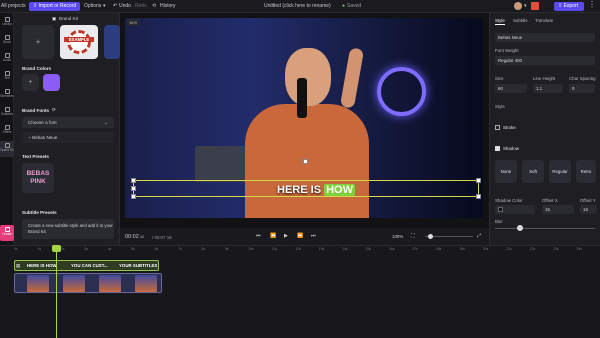 The height and width of the screenshot is (338, 600). I want to click on rail-text: Text, so click(7, 77).